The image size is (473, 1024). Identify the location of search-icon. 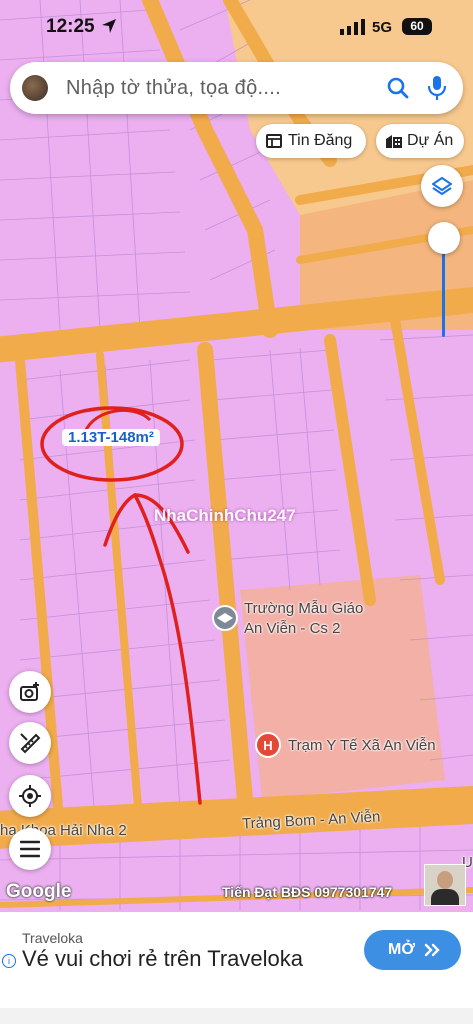
(398, 88).